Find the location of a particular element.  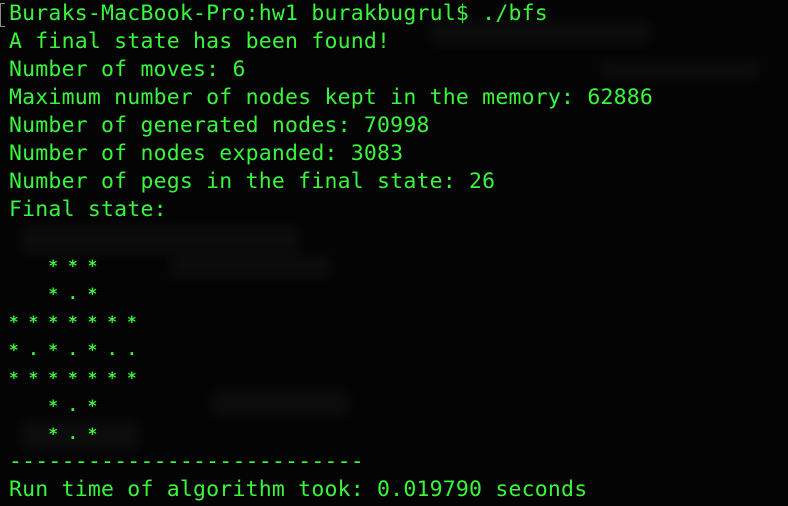

board-row: * . * . * . . is located at coordinates (73, 349).